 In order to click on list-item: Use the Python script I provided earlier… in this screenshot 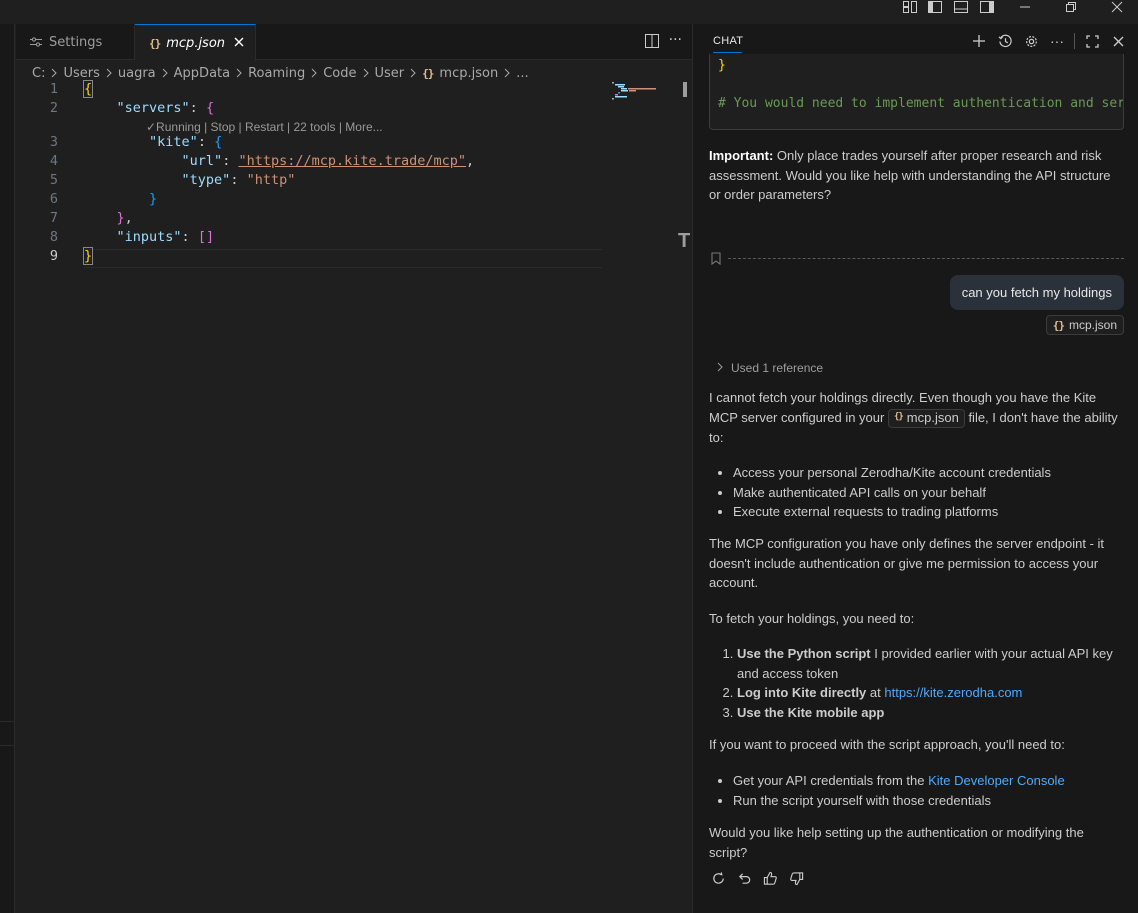, I will do `click(930, 663)`.